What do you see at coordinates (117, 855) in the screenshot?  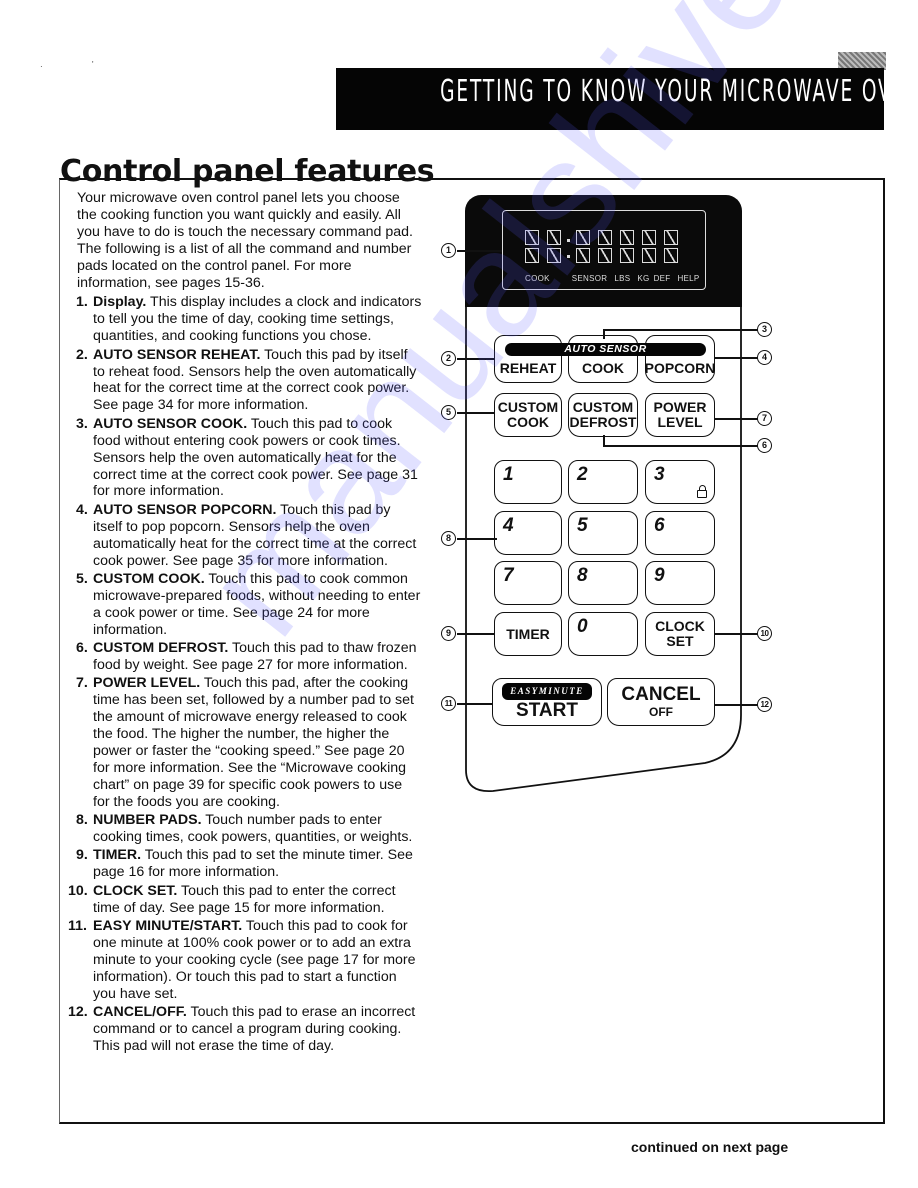 I see `feature-title: TIMER.` at bounding box center [117, 855].